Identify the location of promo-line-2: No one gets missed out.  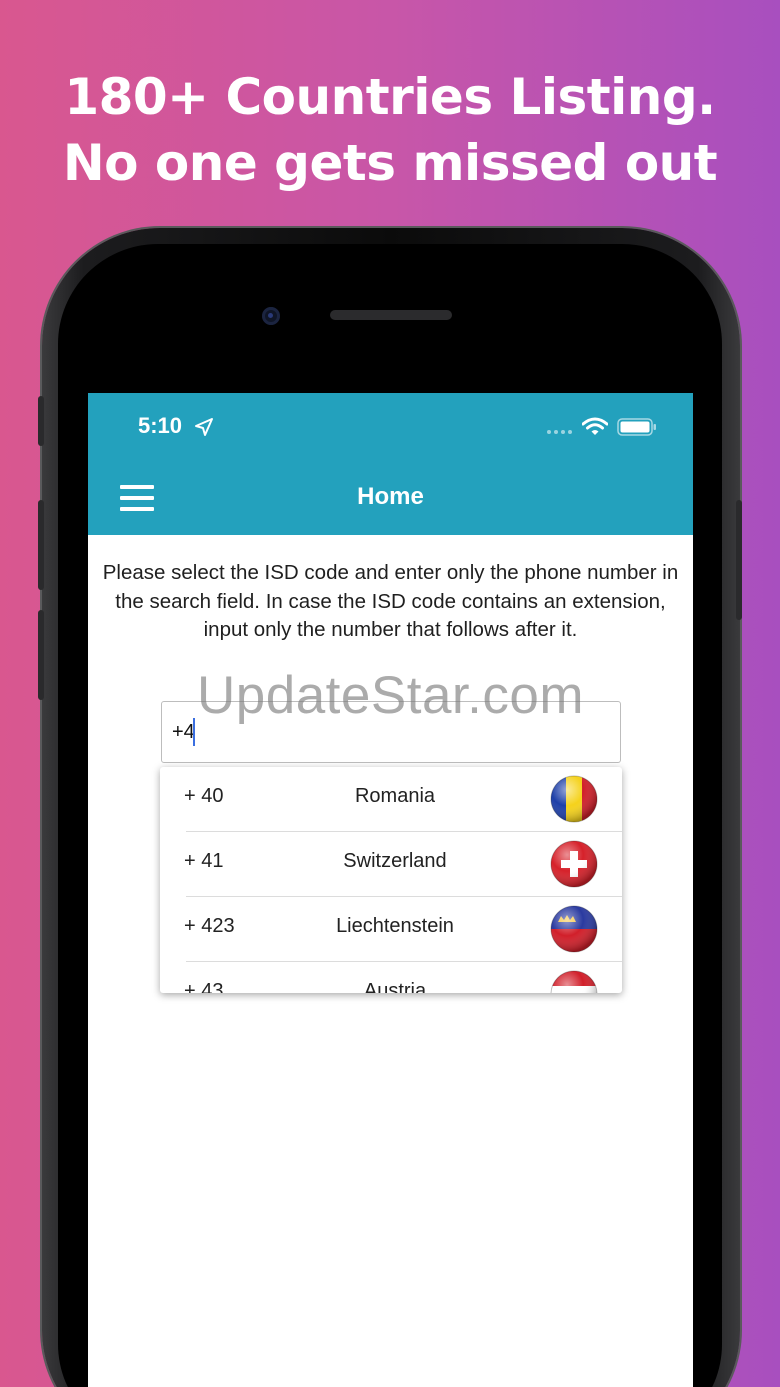
(390, 163).